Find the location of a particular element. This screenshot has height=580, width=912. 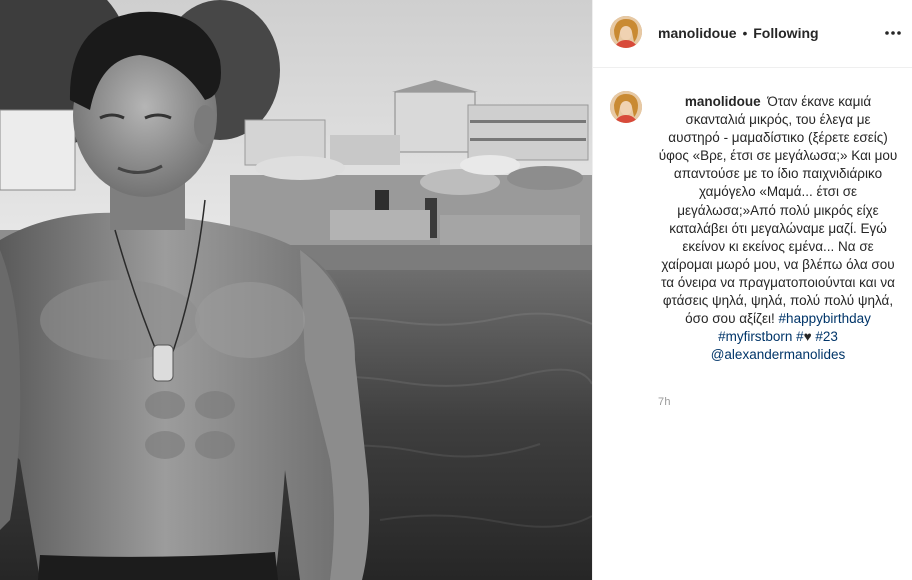

author-avatar is located at coordinates (626, 32).